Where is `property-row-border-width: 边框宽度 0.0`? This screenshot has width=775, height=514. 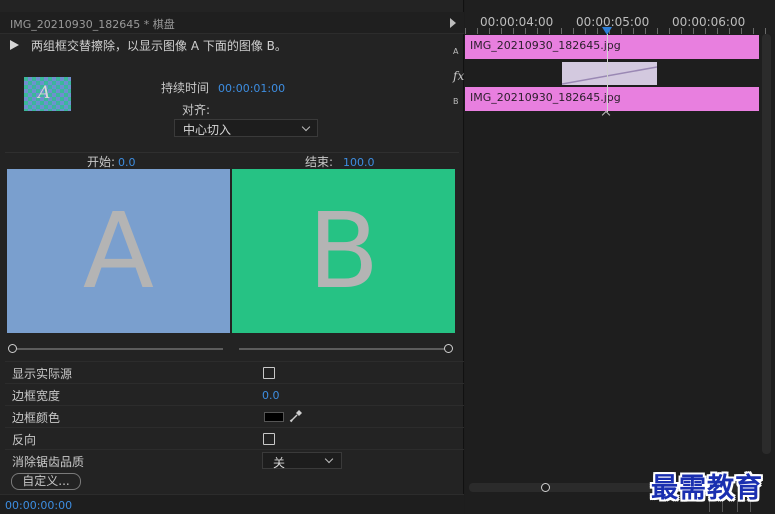
property-row-border-width: 边框宽度 0.0 is located at coordinates (234, 394).